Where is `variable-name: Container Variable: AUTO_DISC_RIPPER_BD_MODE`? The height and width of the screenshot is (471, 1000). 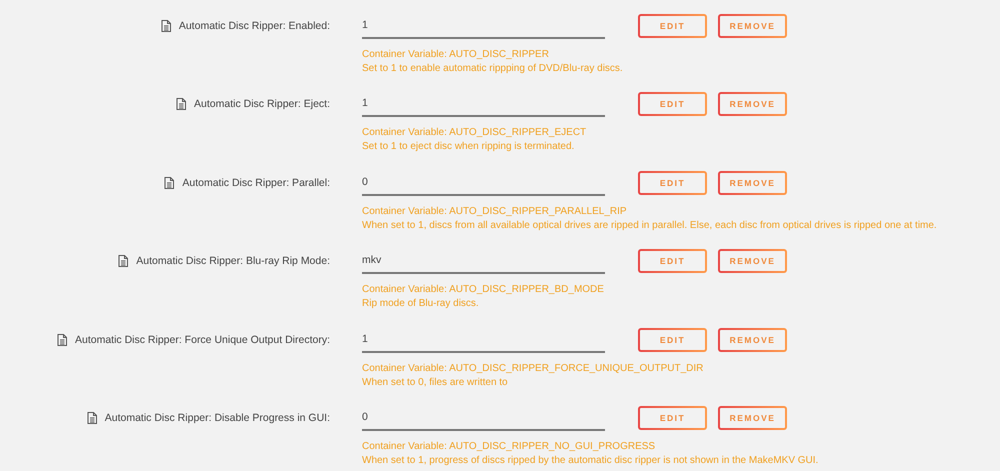
variable-name: Container Variable: AUTO_DISC_RIPPER_BD_MODE is located at coordinates (483, 290).